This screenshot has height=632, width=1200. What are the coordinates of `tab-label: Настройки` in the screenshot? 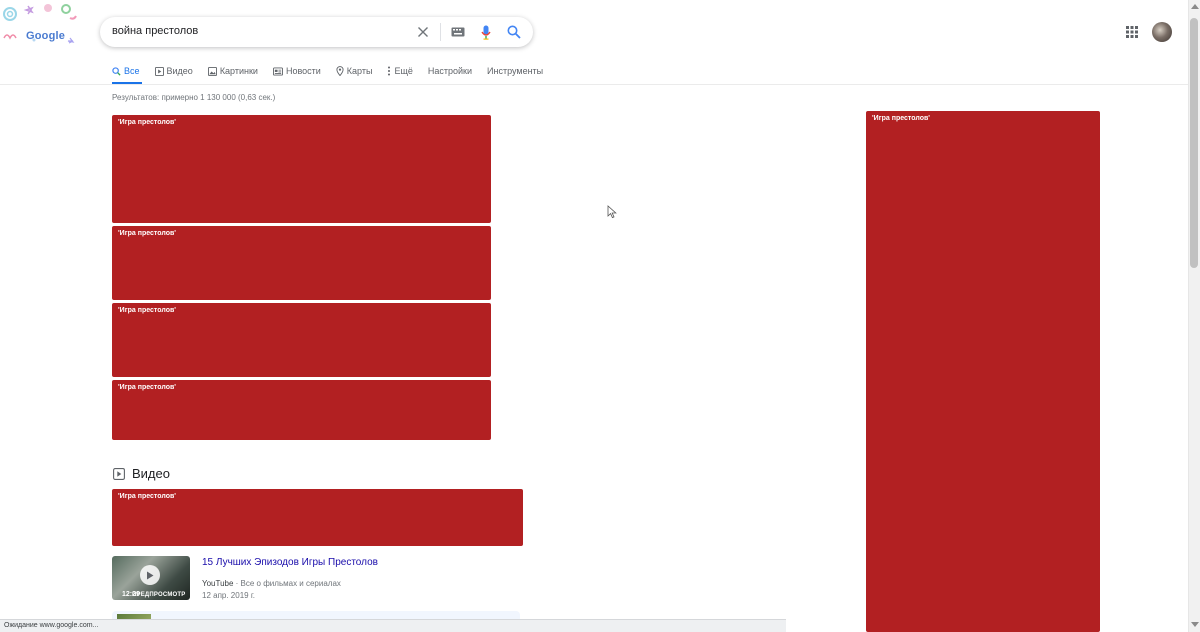 It's located at (450, 71).